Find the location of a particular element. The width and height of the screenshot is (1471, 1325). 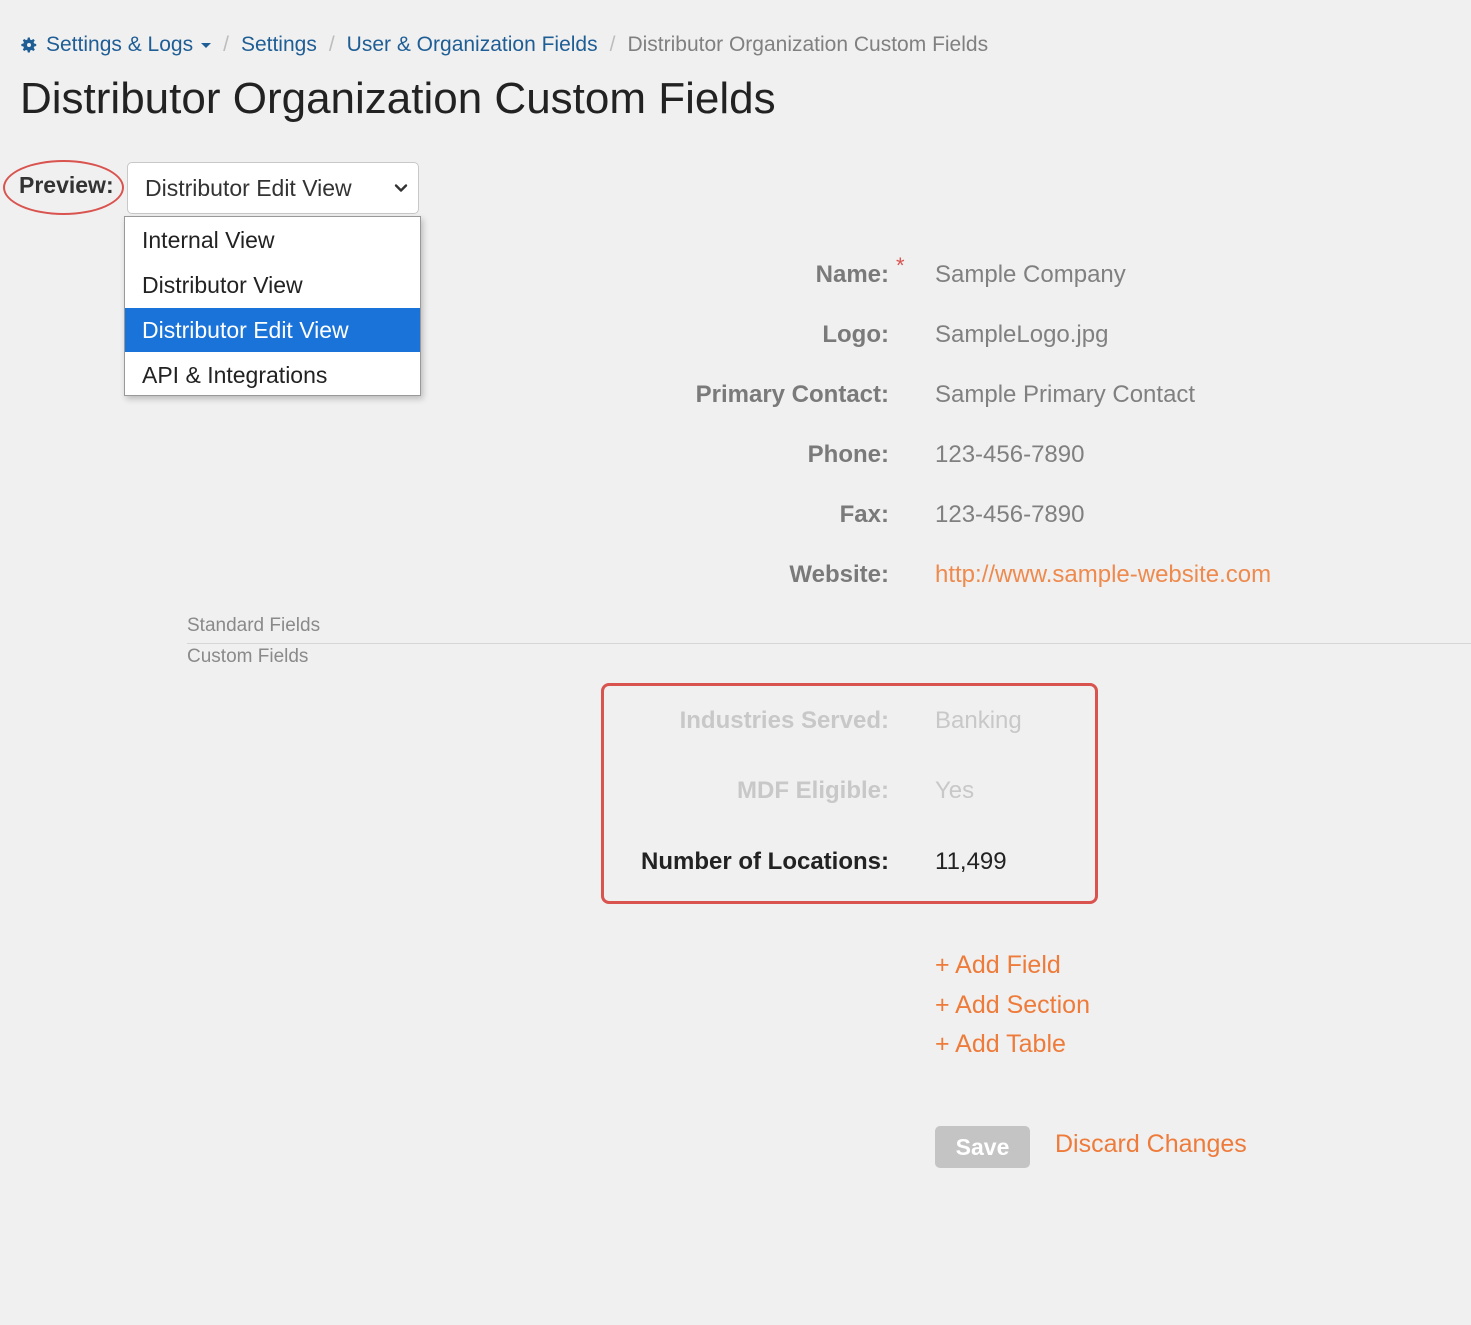

field-value: Sample Company is located at coordinates (1030, 274).